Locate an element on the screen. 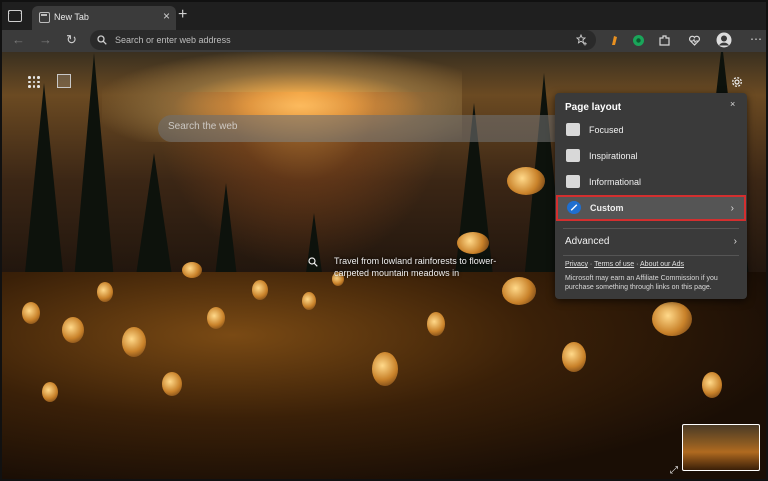 This screenshot has height=481, width=768. privacy-link: Privacy is located at coordinates (576, 264).